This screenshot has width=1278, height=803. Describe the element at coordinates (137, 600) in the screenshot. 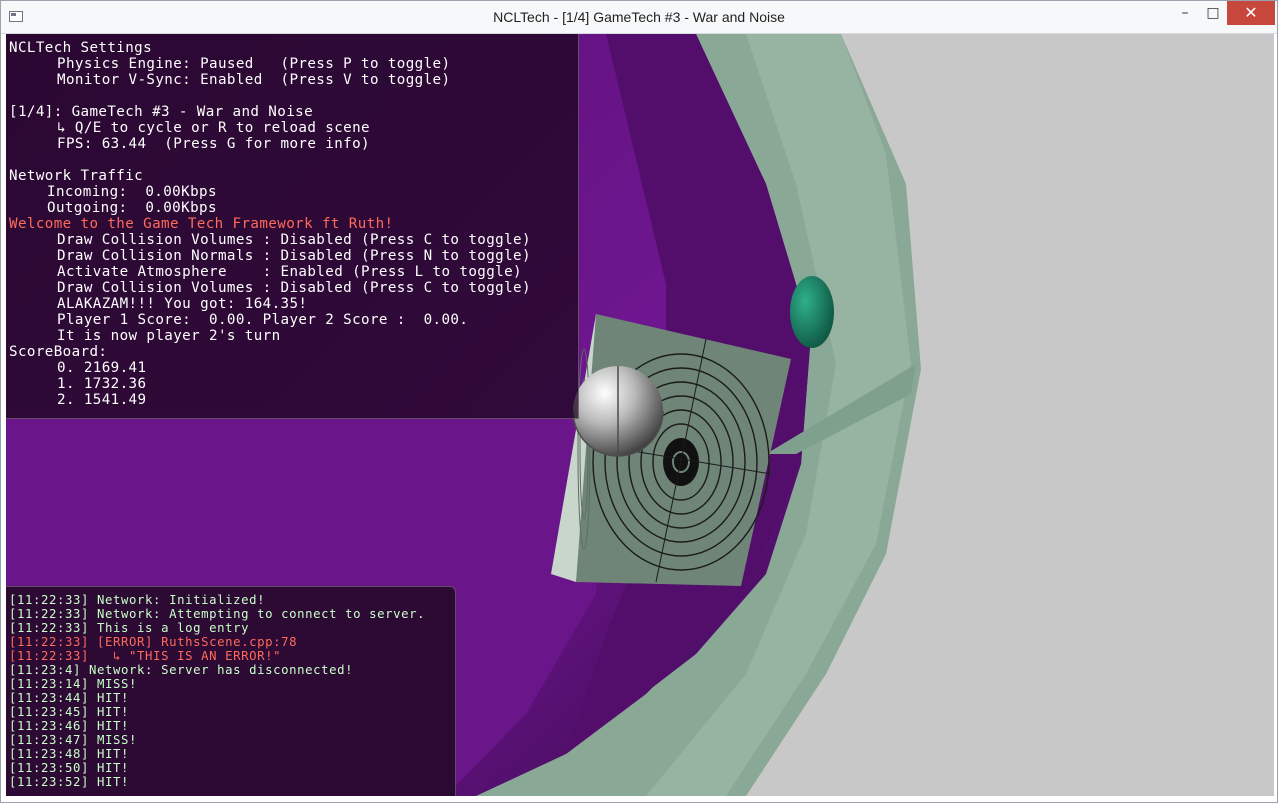

I see `log-entry: [11:22:33] Network: Initialized!` at that location.